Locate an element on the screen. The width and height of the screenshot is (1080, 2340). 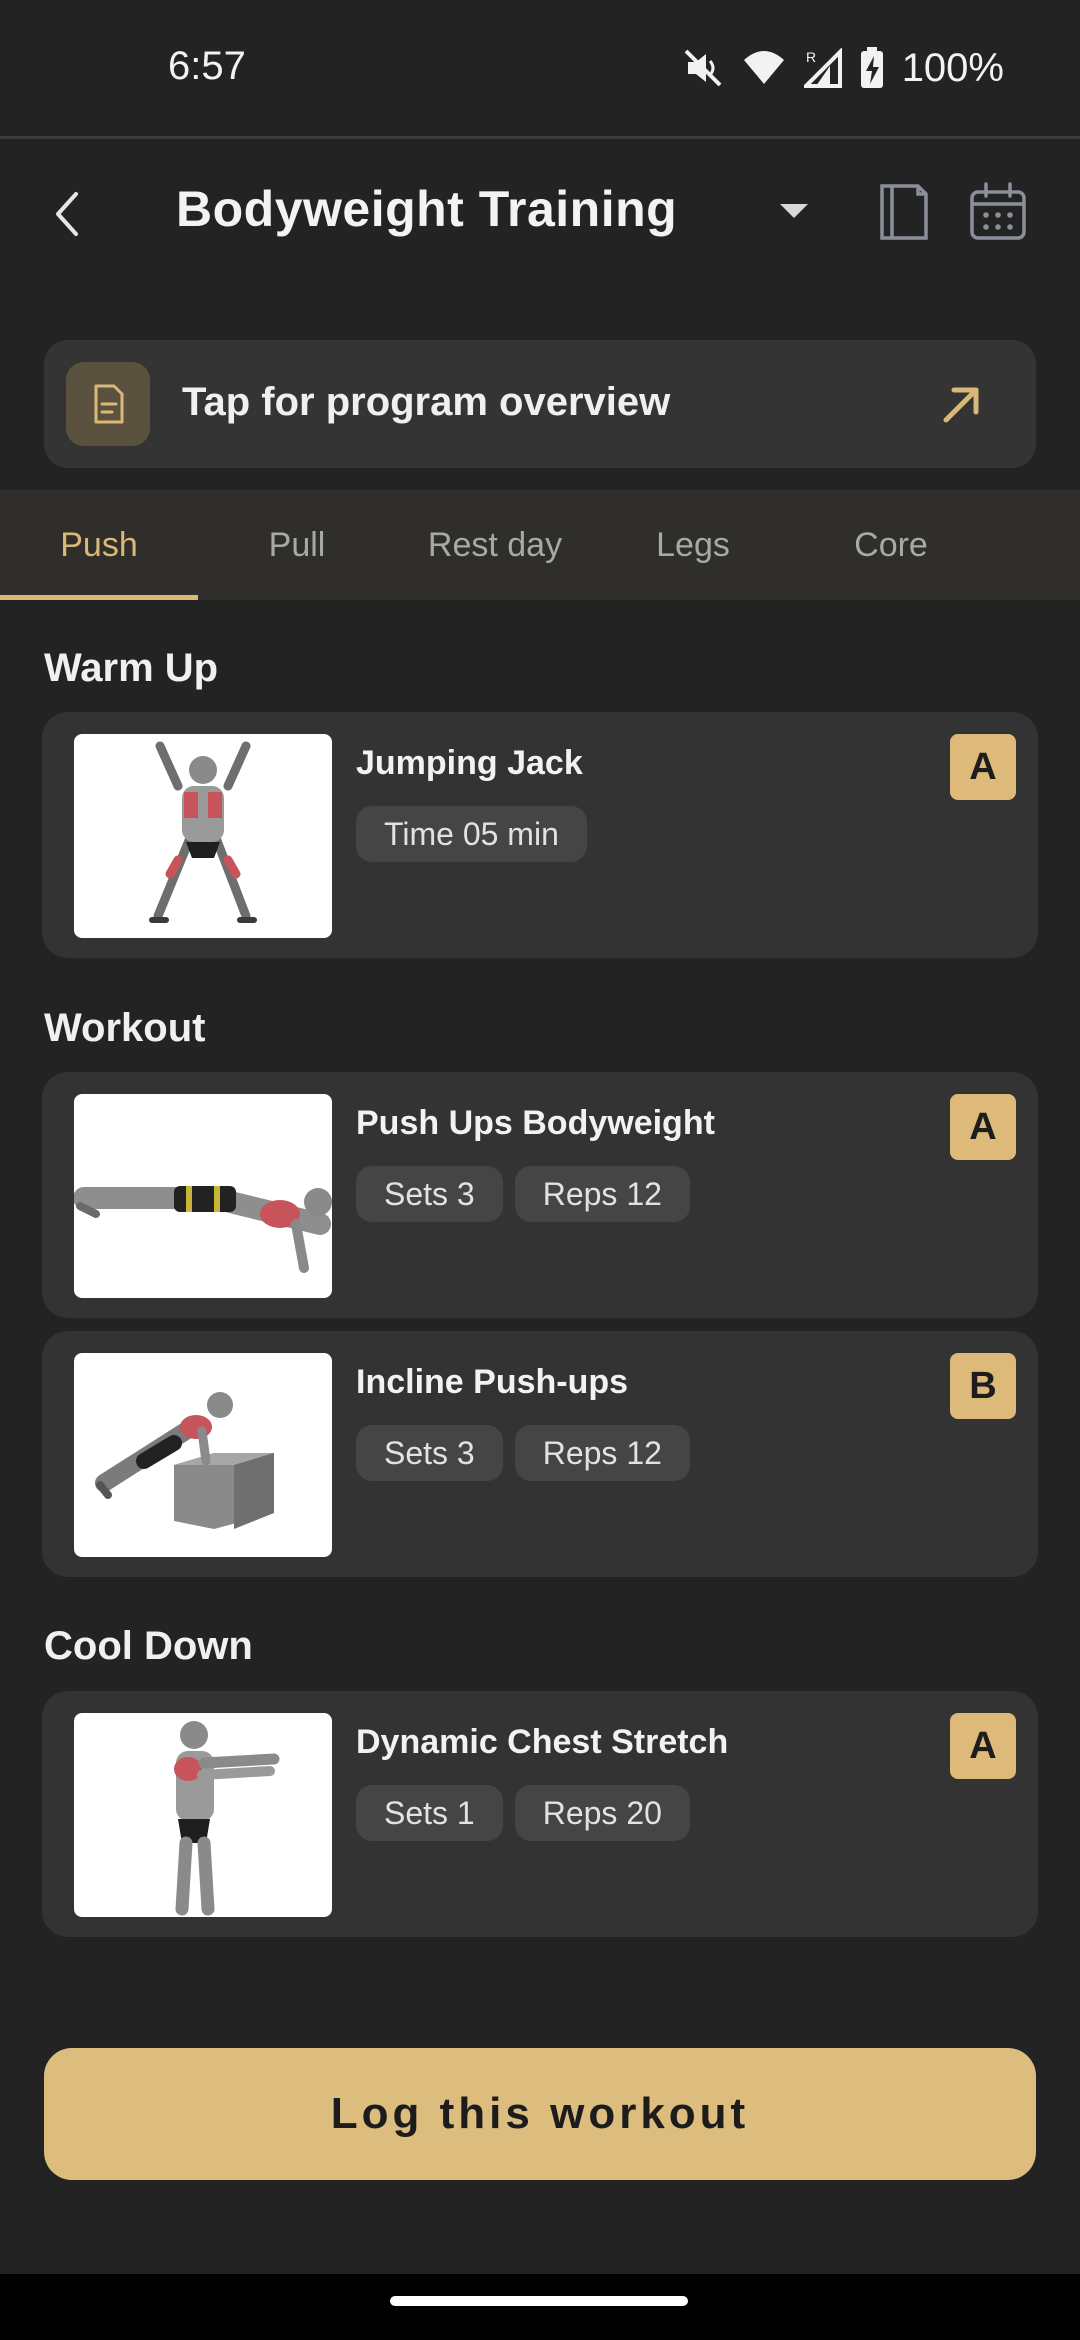
status-bar: 6:57 R 100% is located at coordinates (540, 68).